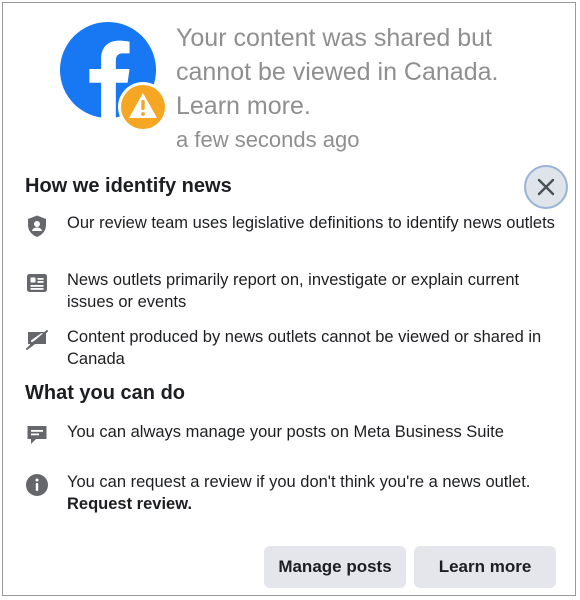 The width and height of the screenshot is (580, 600). Describe the element at coordinates (37, 283) in the screenshot. I see `newspaper-icon` at that location.